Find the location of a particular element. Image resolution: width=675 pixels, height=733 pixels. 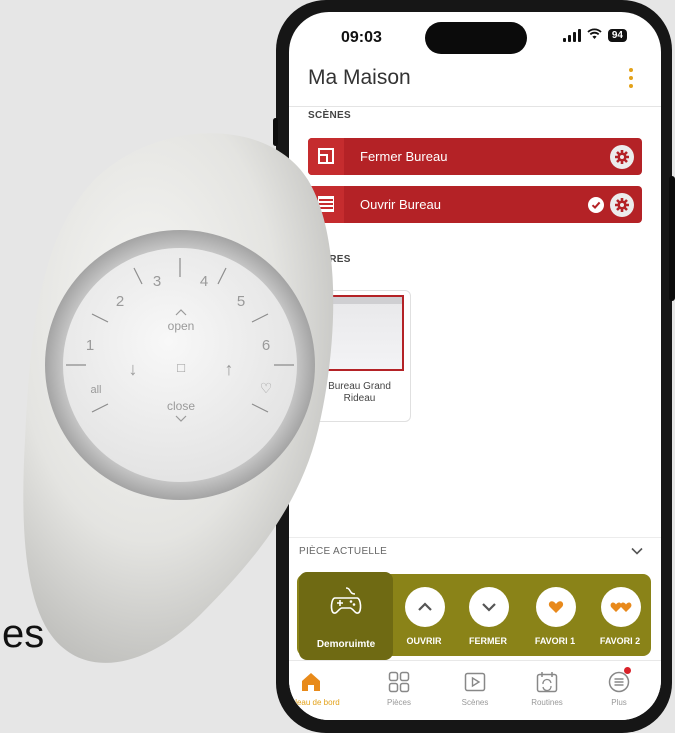

remote-dial is located at coordinates (180, 365).